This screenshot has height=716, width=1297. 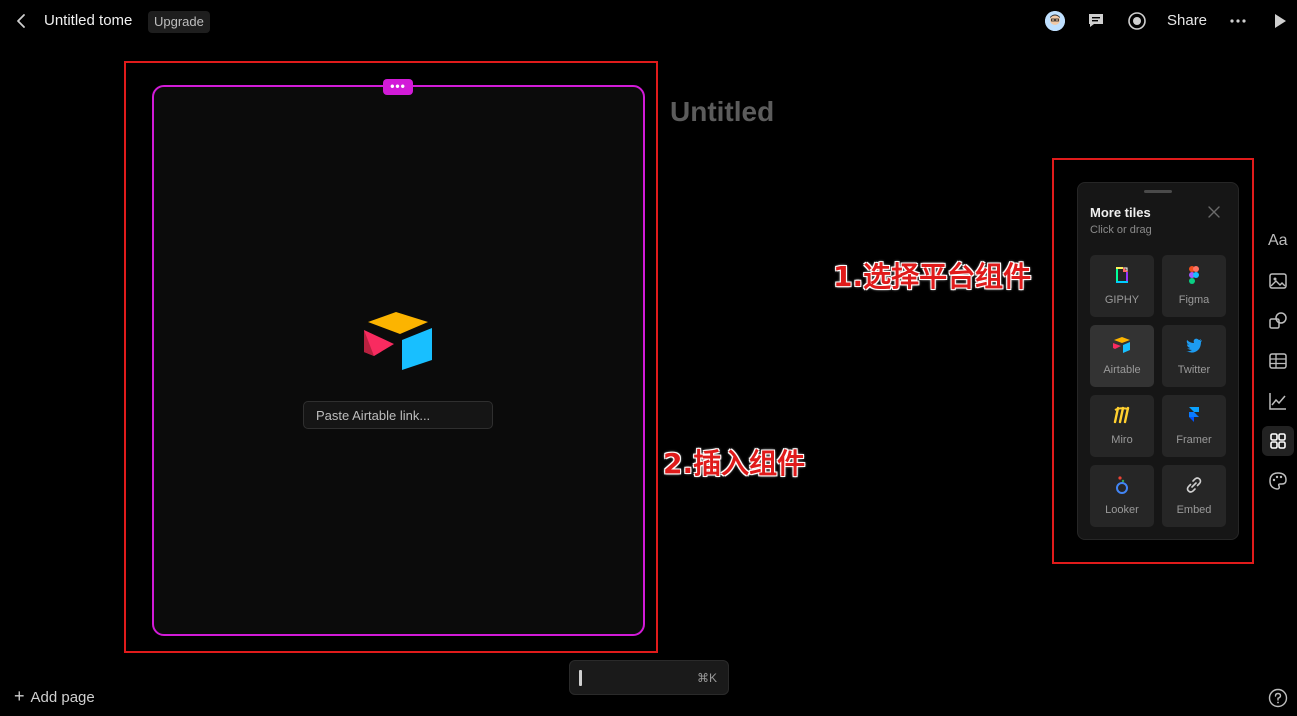 What do you see at coordinates (398, 341) in the screenshot?
I see `airtable-logo-icon` at bounding box center [398, 341].